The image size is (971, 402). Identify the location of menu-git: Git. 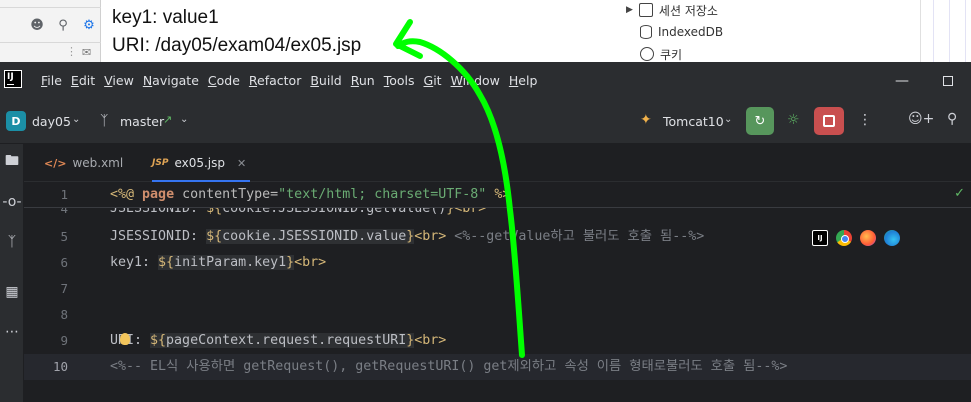
(433, 80).